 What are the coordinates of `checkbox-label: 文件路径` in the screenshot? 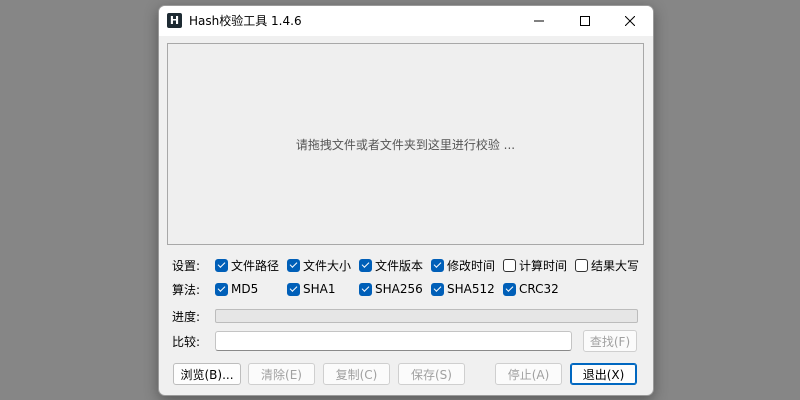 It's located at (255, 265).